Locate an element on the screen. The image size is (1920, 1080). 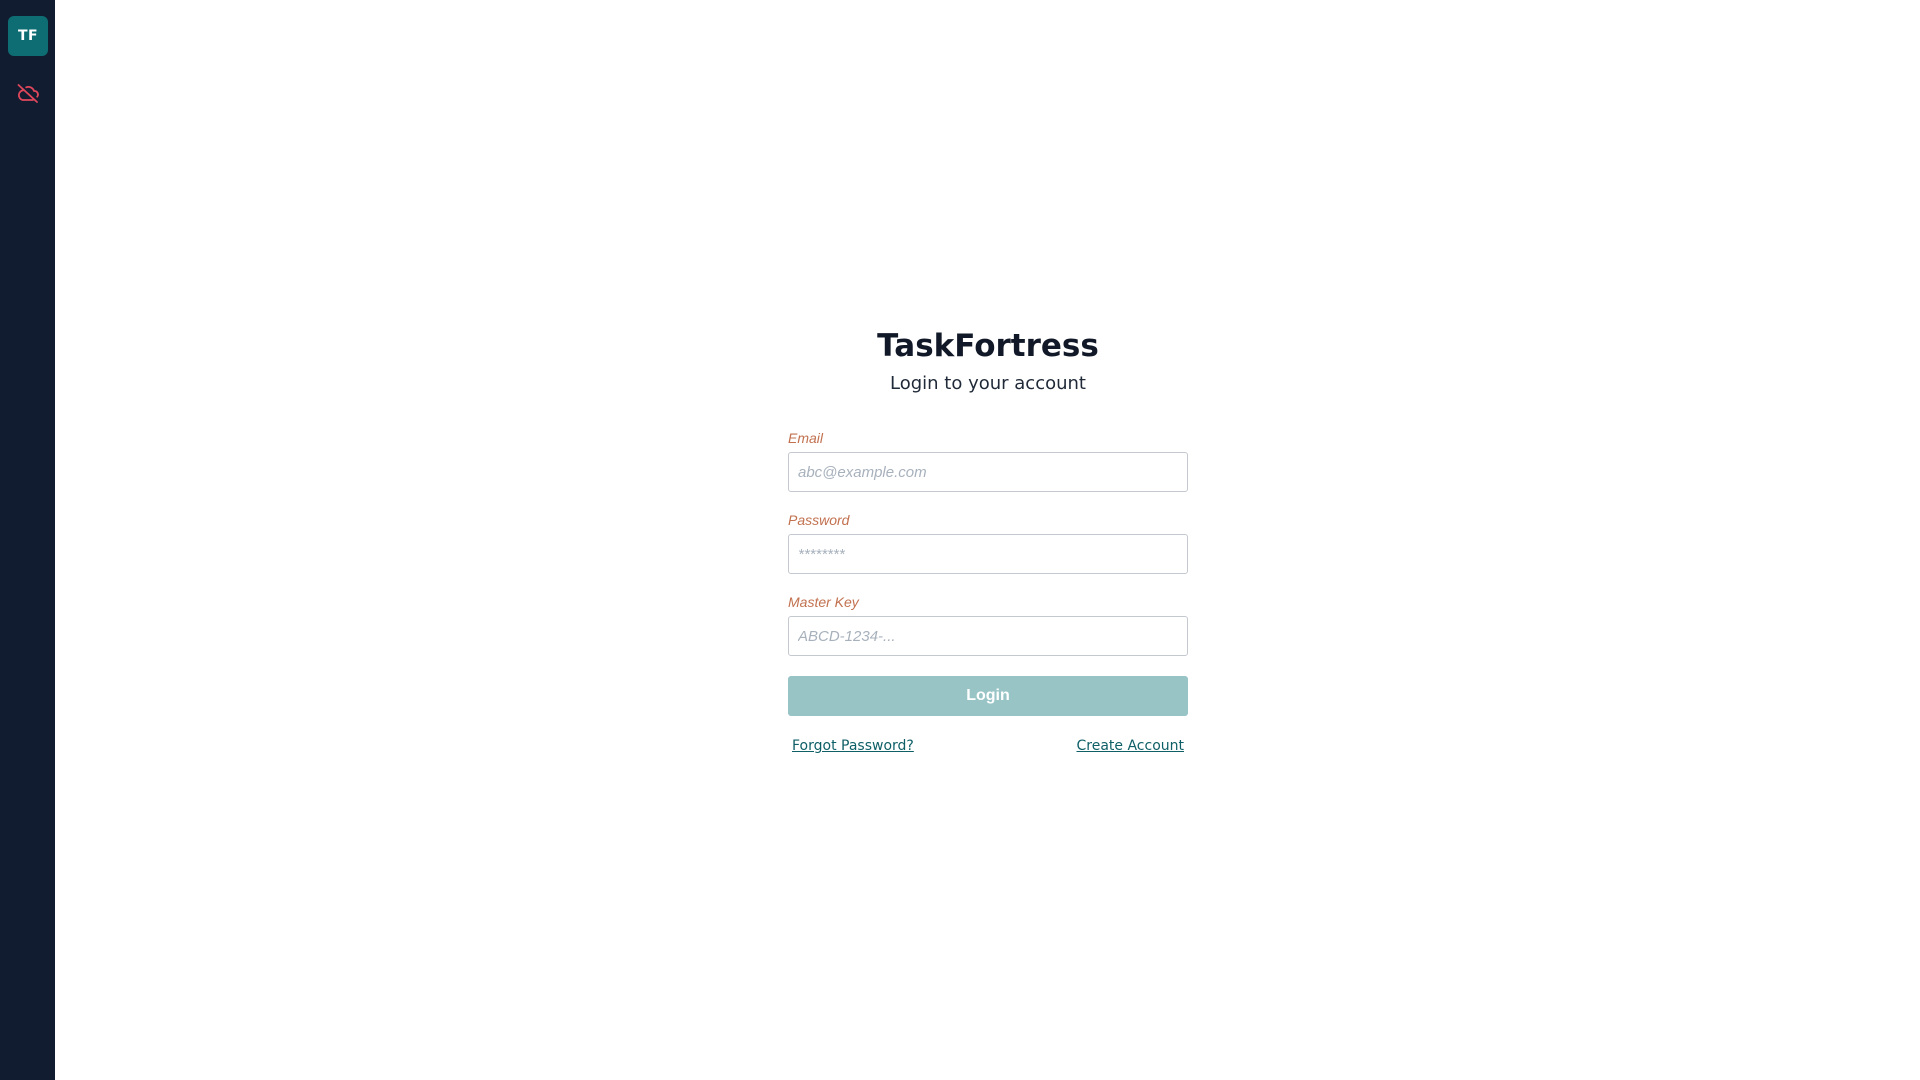
email-input is located at coordinates (988, 472).